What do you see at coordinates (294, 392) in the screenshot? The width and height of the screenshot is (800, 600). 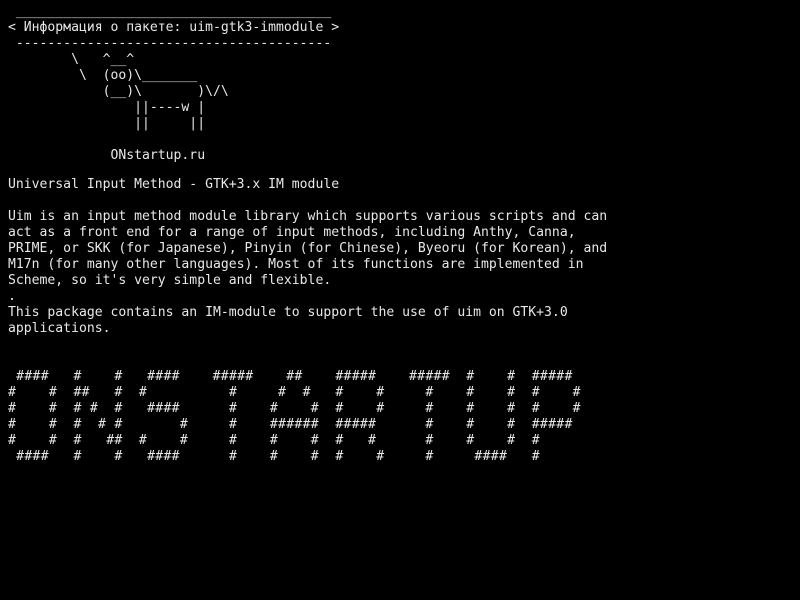 I see `banner-line: # # ## # # # # # # # # # # # #` at bounding box center [294, 392].